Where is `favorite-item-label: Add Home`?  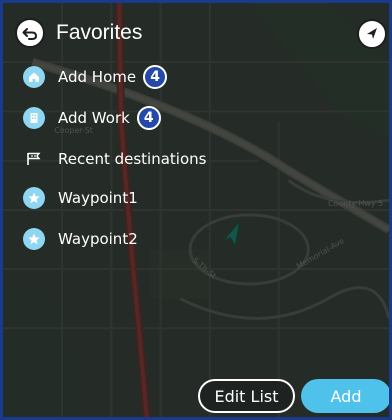
favorite-item-label: Add Home is located at coordinates (97, 77).